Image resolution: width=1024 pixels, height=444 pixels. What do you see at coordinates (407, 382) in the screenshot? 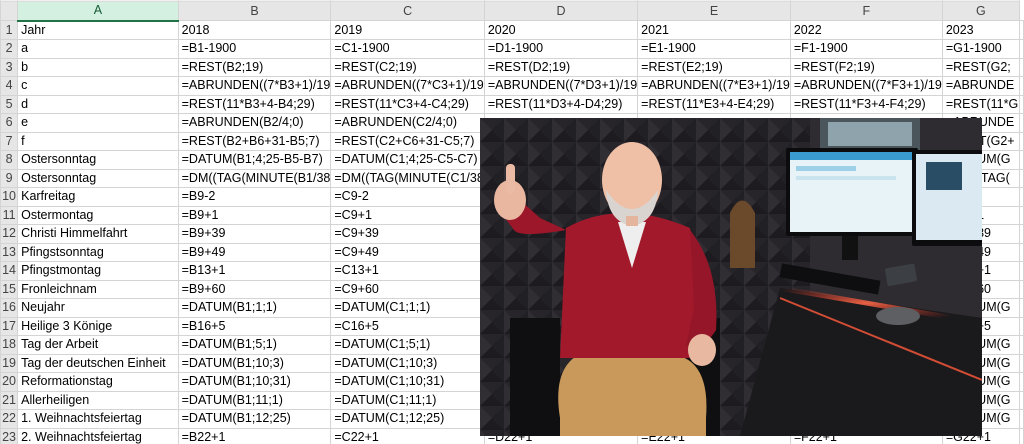
I see `cell-c-20: =DATUM(C1;10;31)` at bounding box center [407, 382].